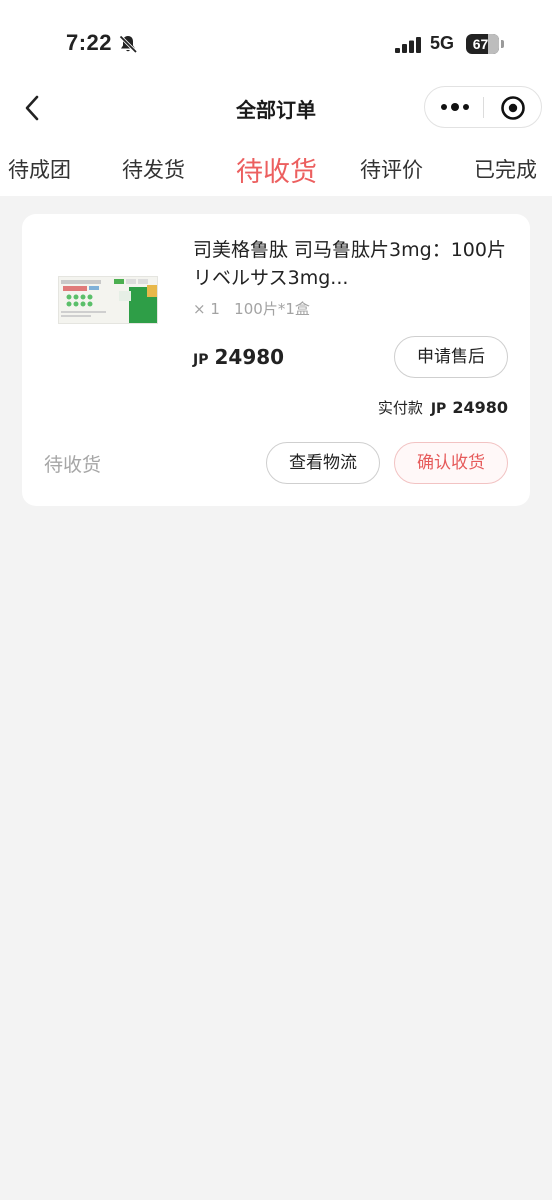  What do you see at coordinates (89, 42) in the screenshot?
I see `status-time: 7:22` at bounding box center [89, 42].